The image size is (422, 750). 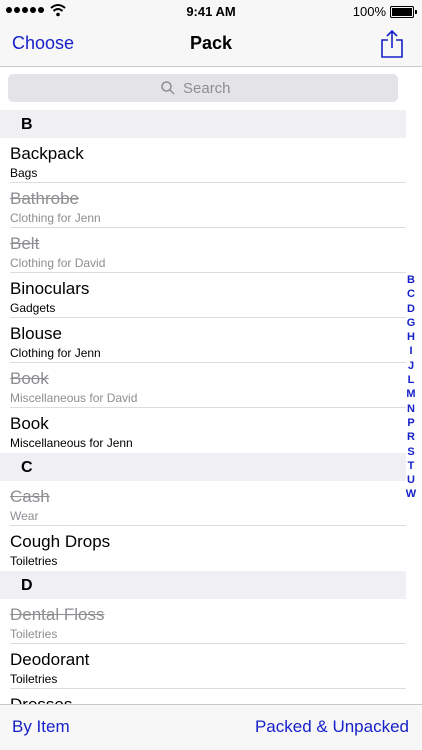 I want to click on index-letter-g: G, so click(x=411, y=323).